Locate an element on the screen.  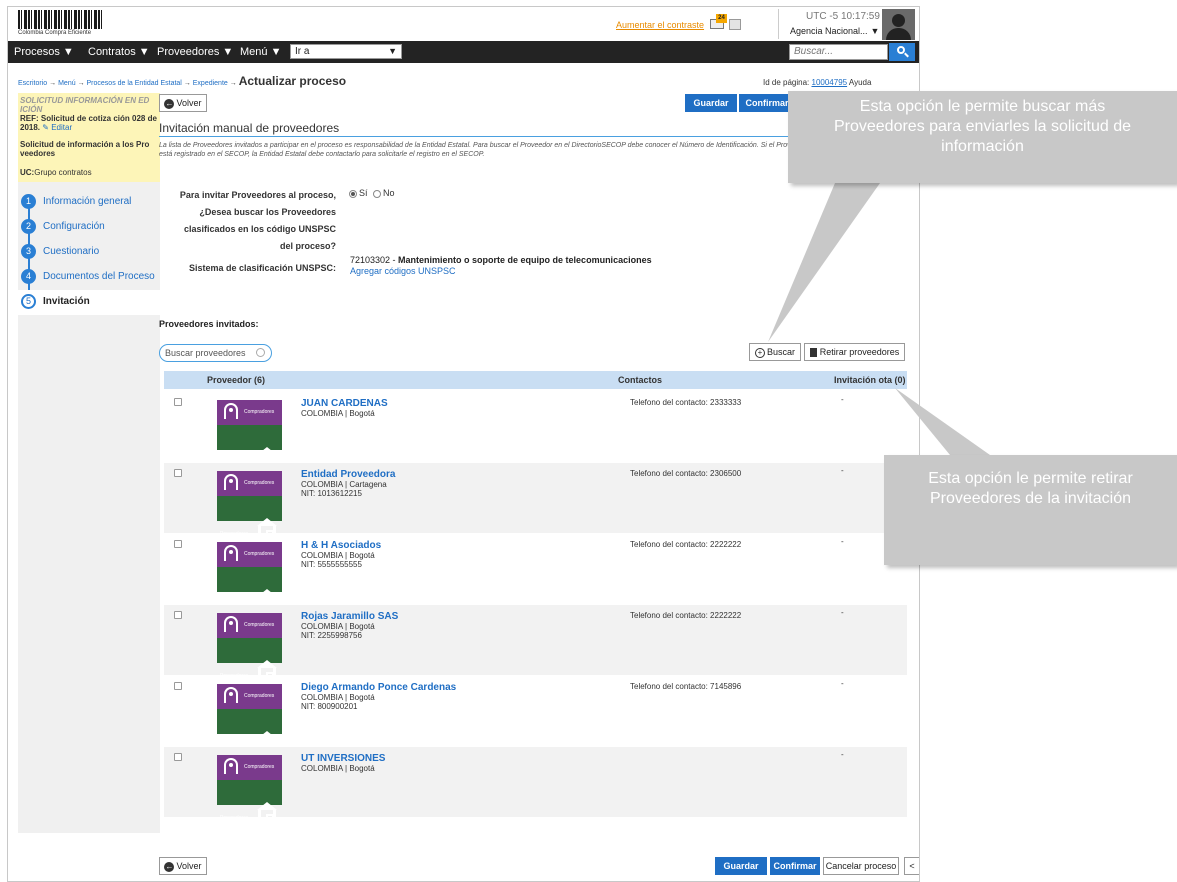
process-summary: SOLICITUD INFORMACIÓN EN ED ICIÓN REF is located at coordinates (89, 137).